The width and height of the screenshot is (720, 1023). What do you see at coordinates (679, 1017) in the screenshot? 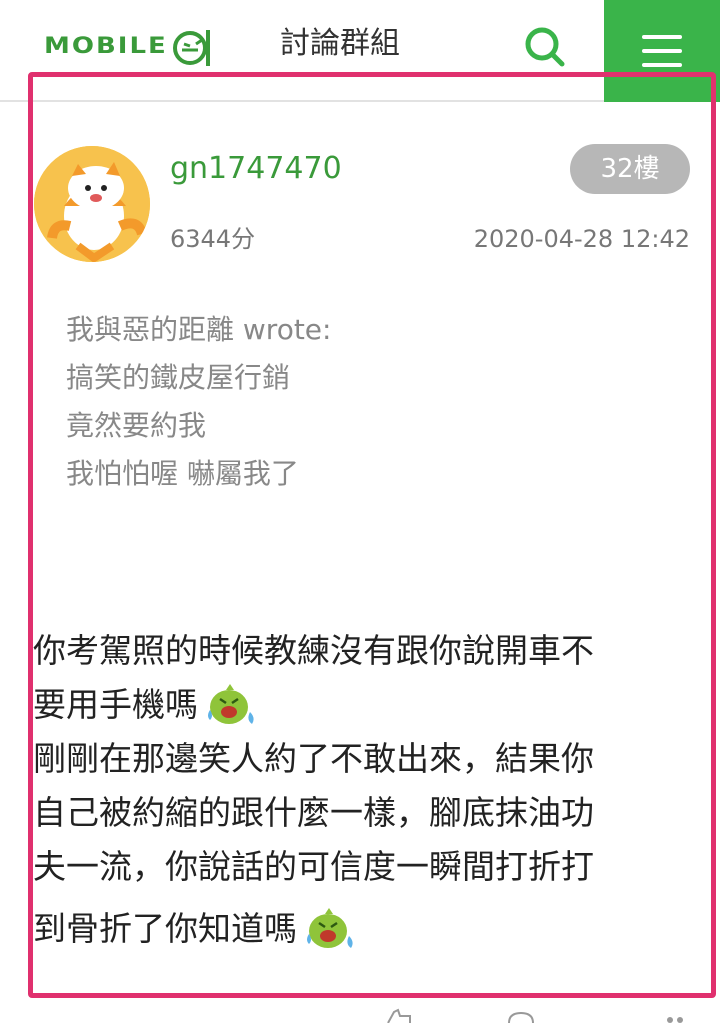
I see `more-icon` at bounding box center [679, 1017].